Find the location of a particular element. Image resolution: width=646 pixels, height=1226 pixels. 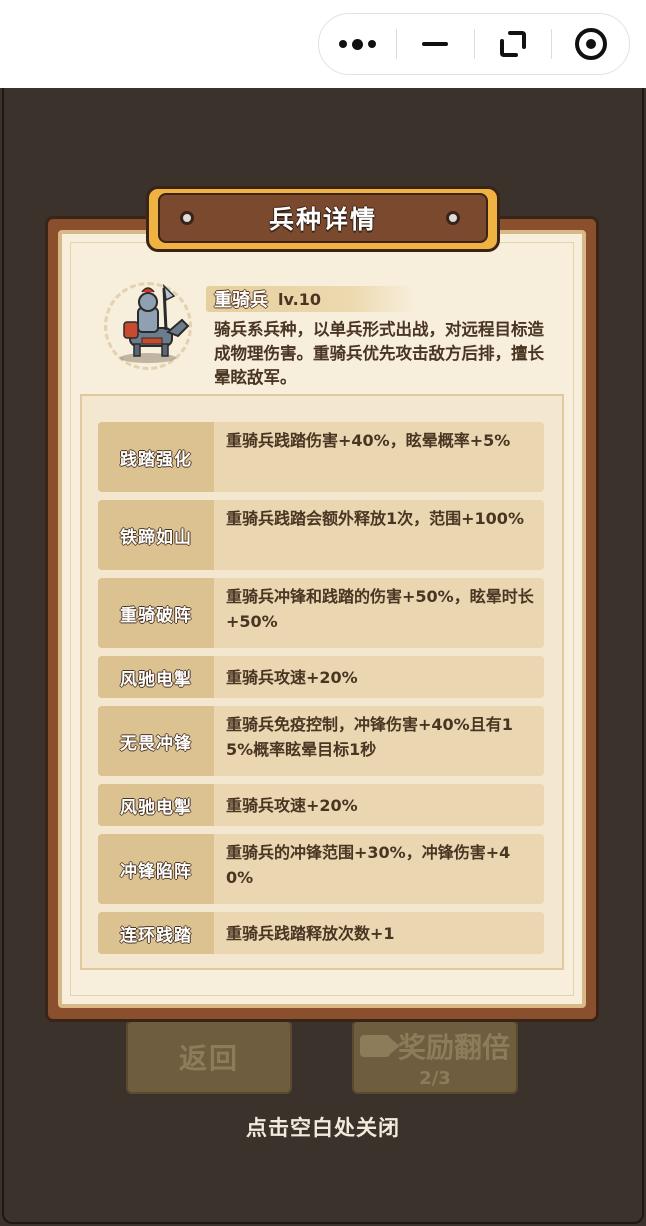

capsule-menu is located at coordinates (474, 44).